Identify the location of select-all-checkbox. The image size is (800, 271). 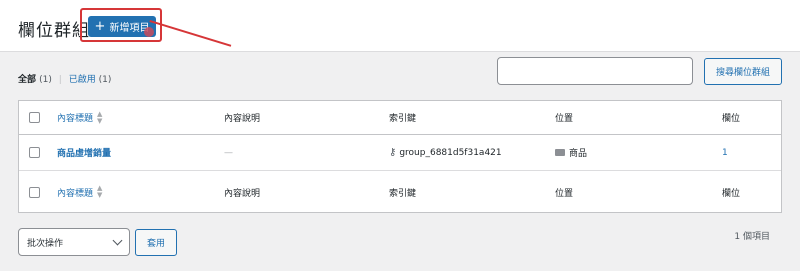
(34, 117).